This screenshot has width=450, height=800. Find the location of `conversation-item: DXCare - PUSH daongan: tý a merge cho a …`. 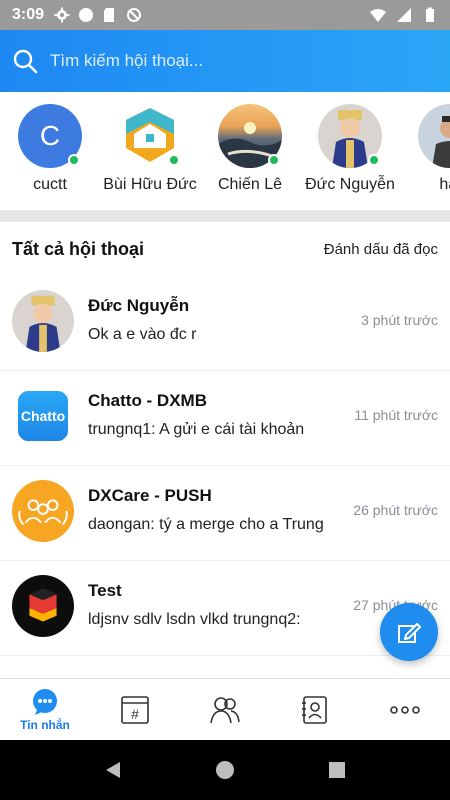

conversation-item: DXCare - PUSH daongan: tý a merge cho a … is located at coordinates (225, 513).